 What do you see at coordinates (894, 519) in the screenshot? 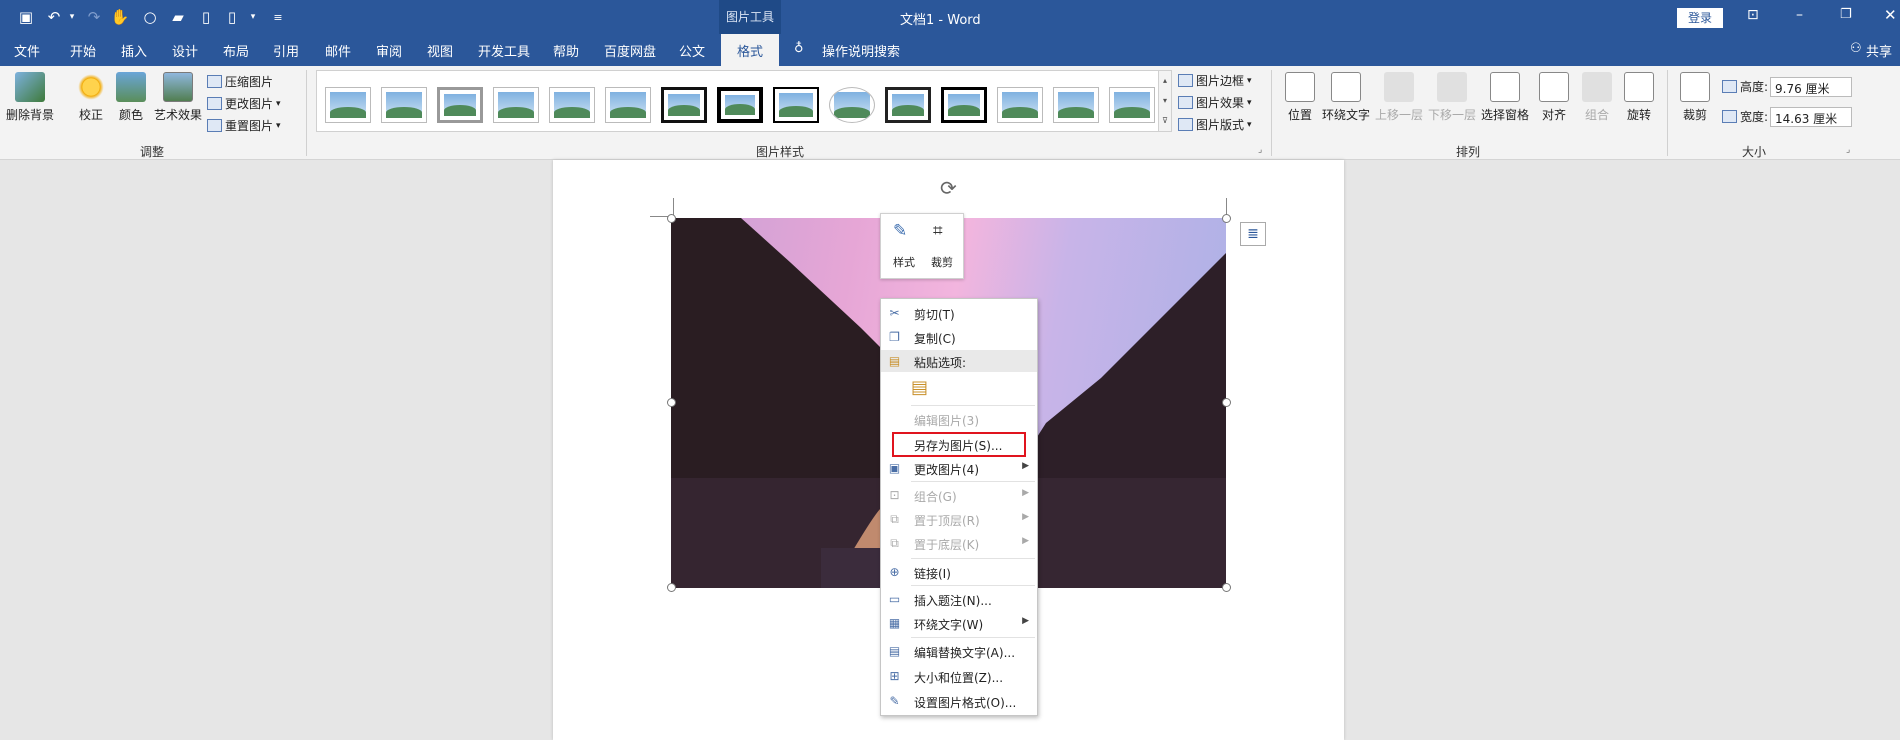
I see `bring-front-icon: ⧉` at bounding box center [894, 519].